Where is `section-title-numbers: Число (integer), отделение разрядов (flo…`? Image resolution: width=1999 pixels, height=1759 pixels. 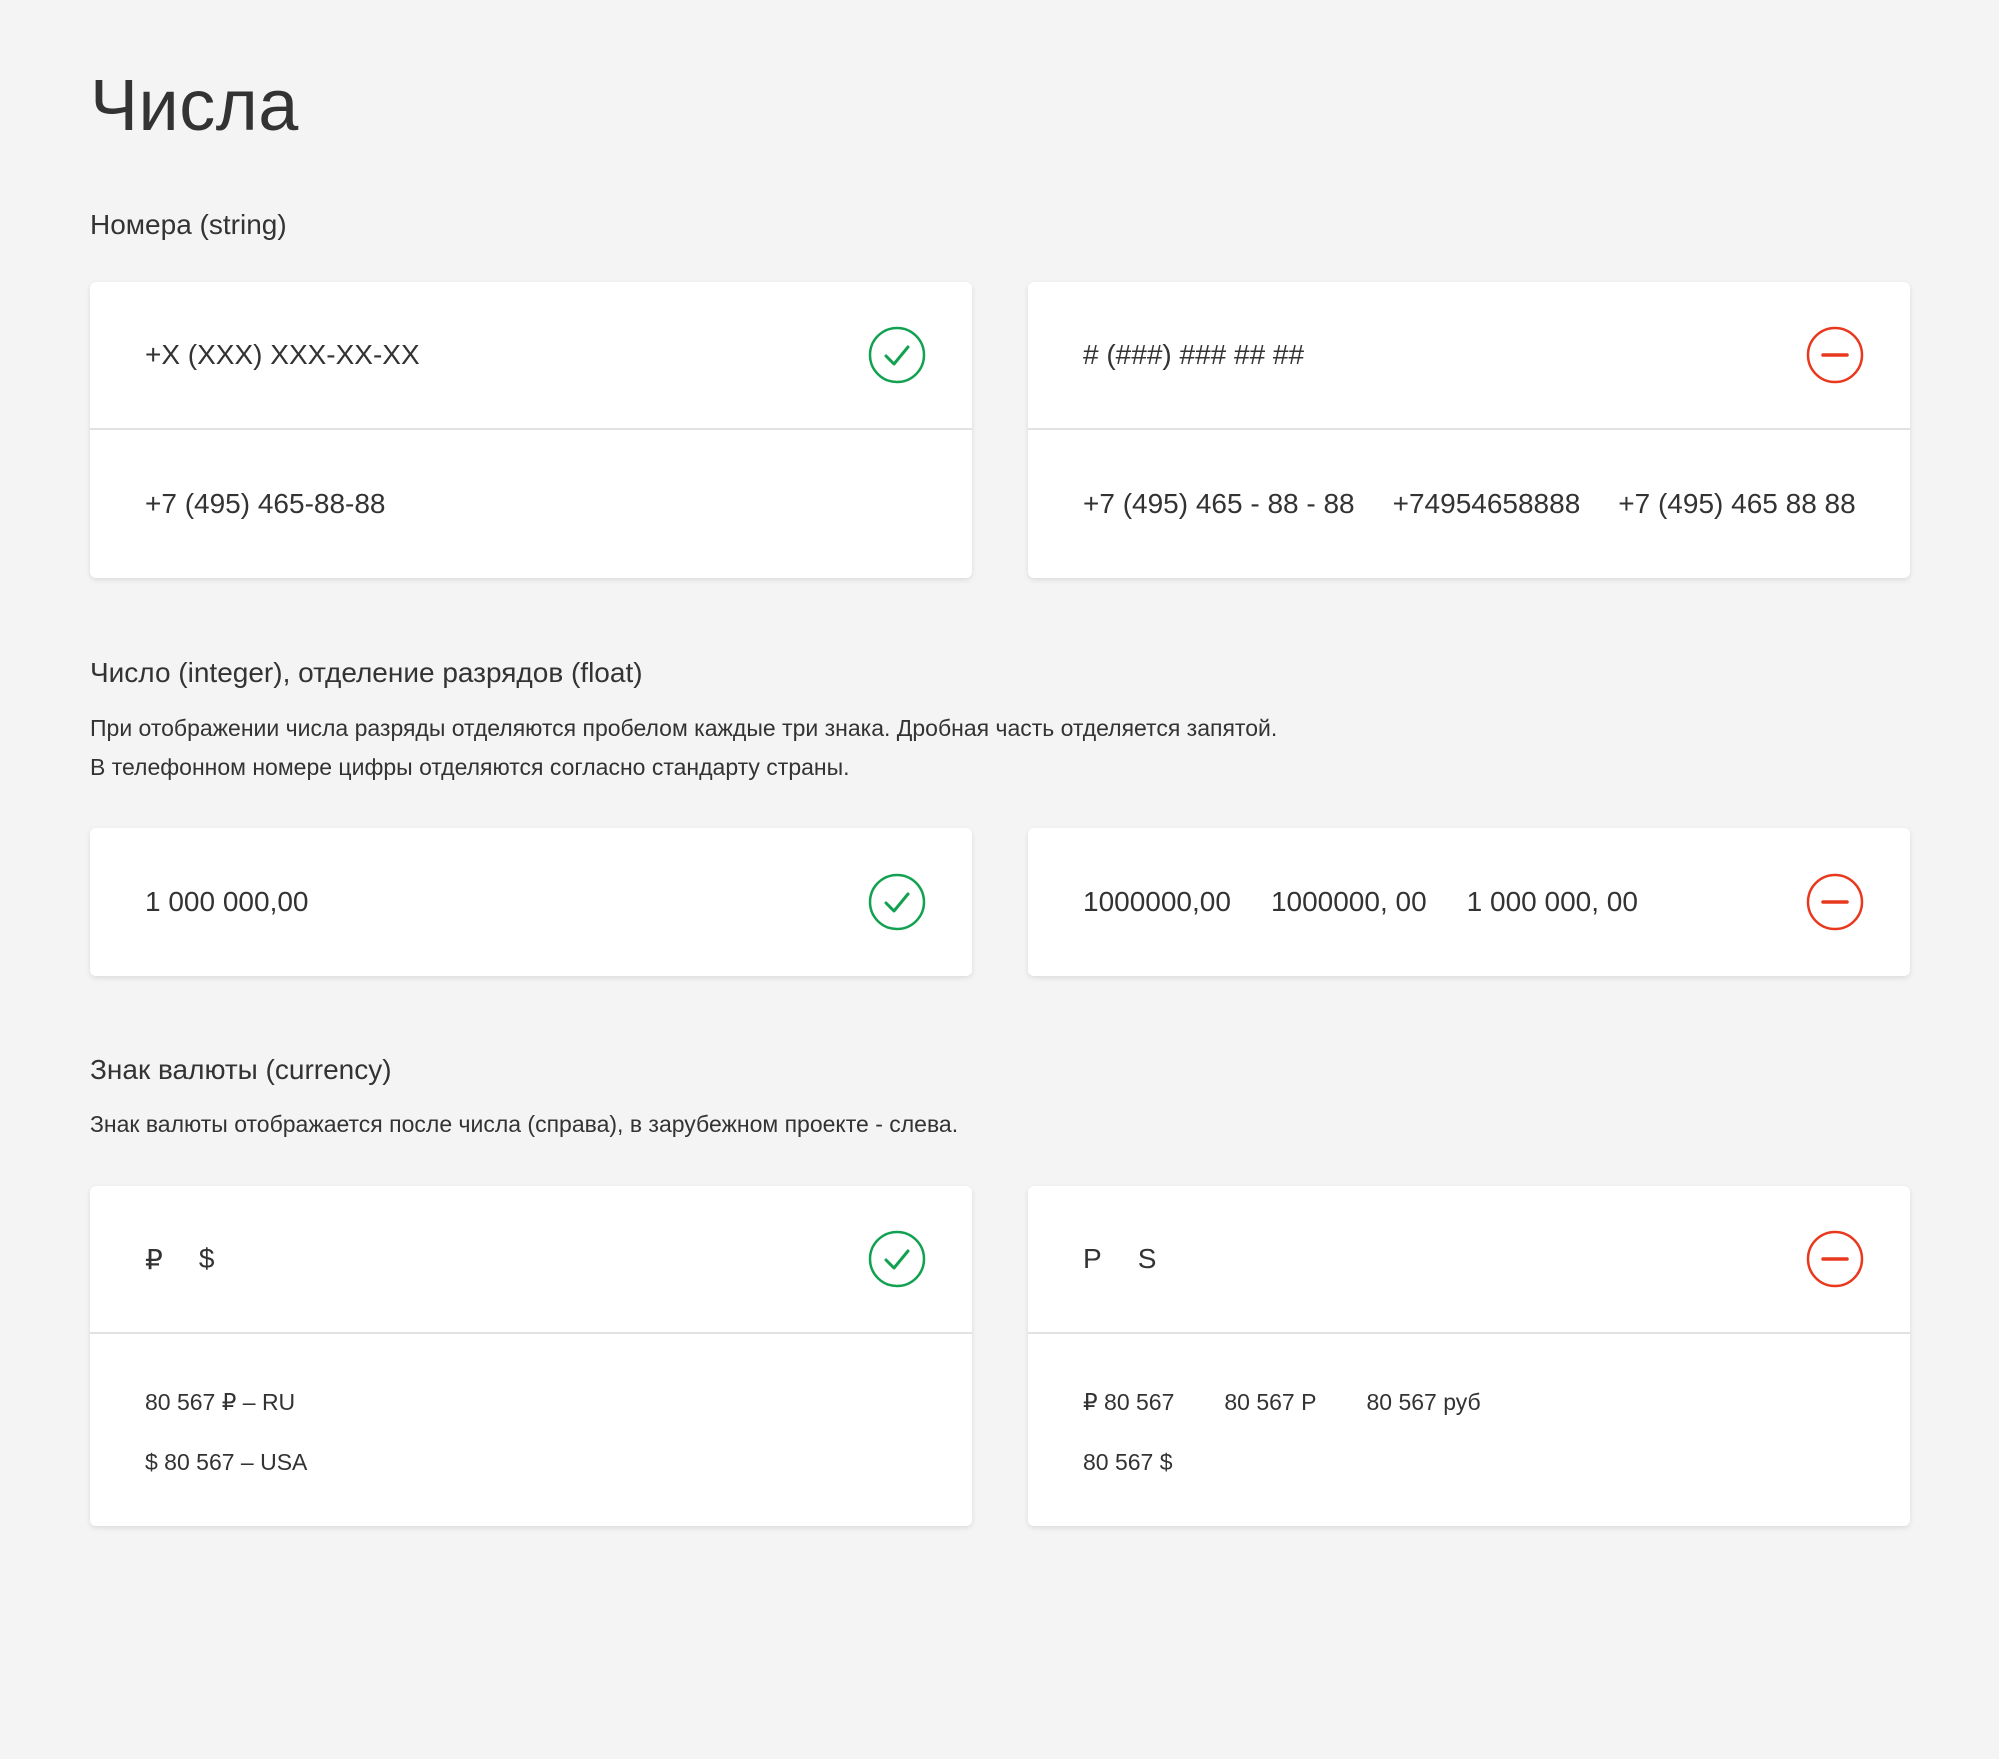
section-title-numbers: Число (integer), отделение разрядов (flo… is located at coordinates (366, 672).